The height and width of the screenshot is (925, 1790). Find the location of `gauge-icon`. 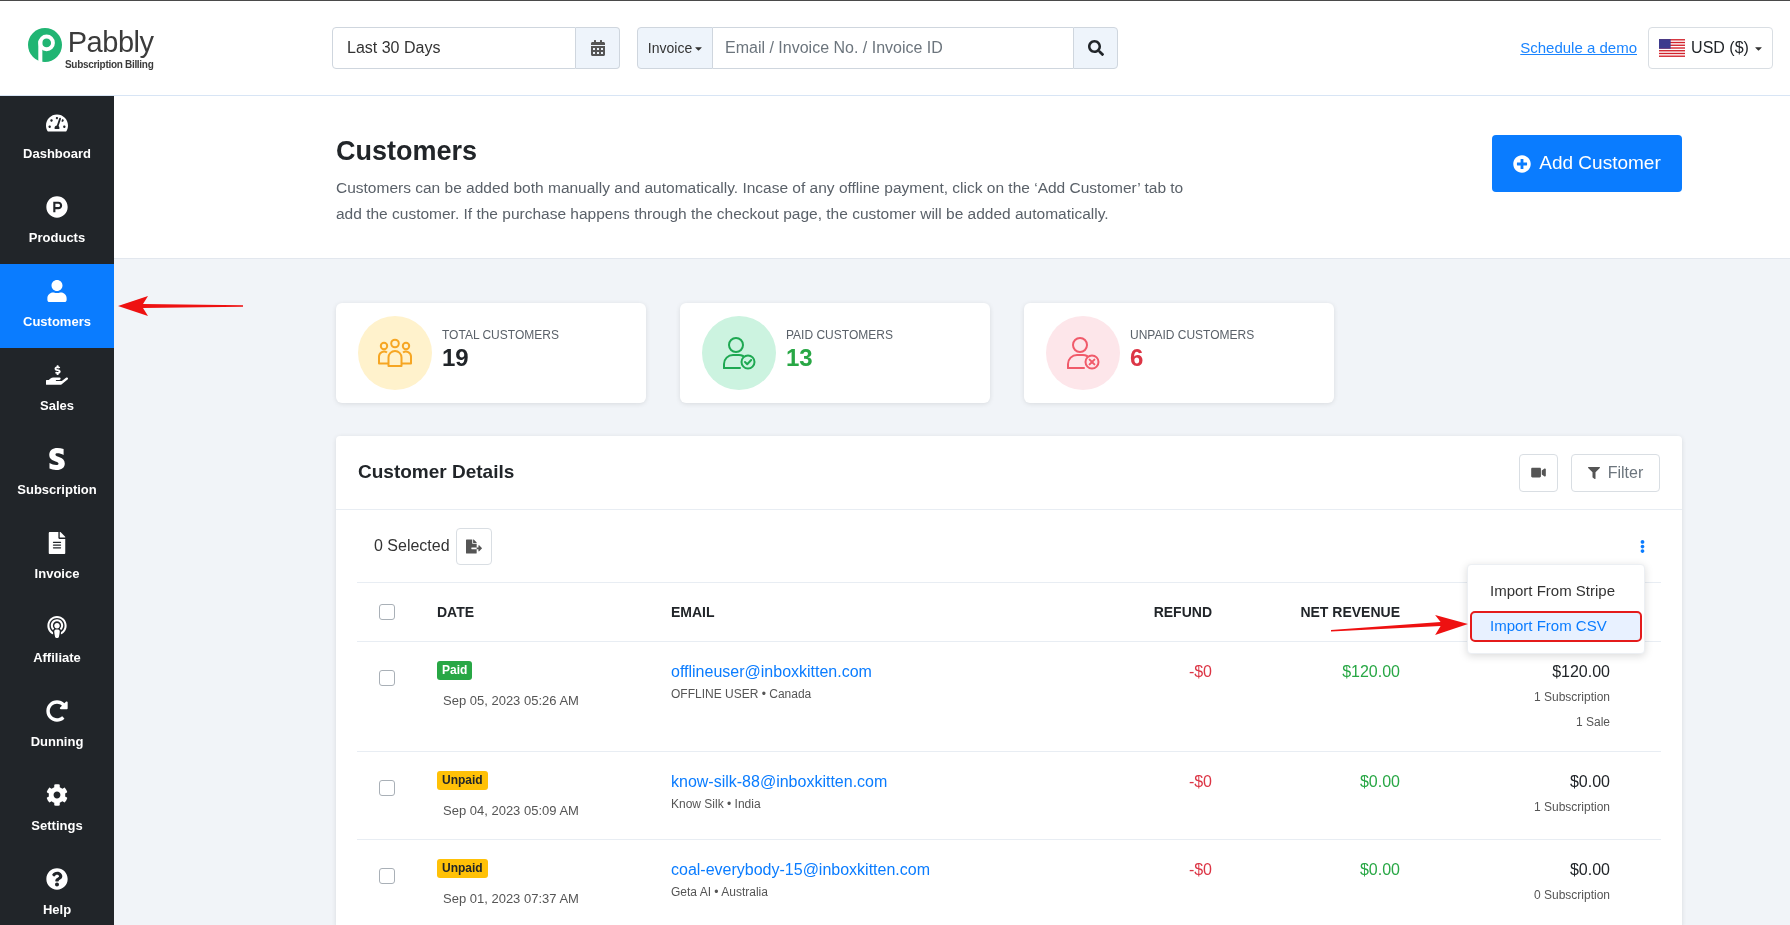

gauge-icon is located at coordinates (57, 123).